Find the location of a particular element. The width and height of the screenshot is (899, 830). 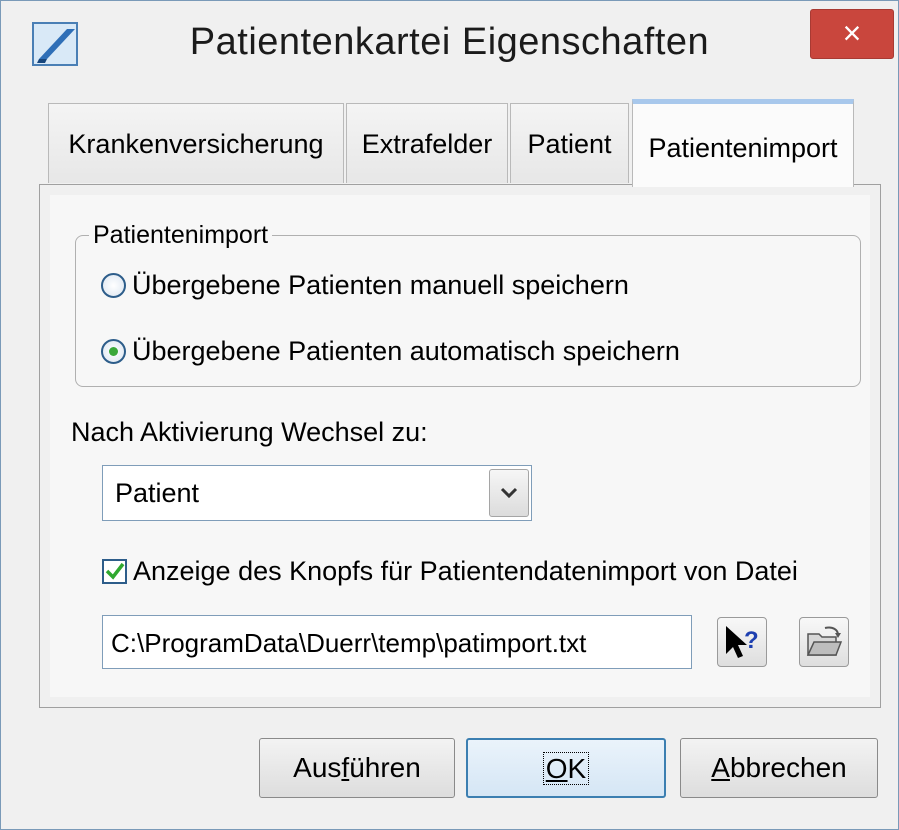

radio-label: Übergebene Patienten manuell speichern is located at coordinates (380, 284).